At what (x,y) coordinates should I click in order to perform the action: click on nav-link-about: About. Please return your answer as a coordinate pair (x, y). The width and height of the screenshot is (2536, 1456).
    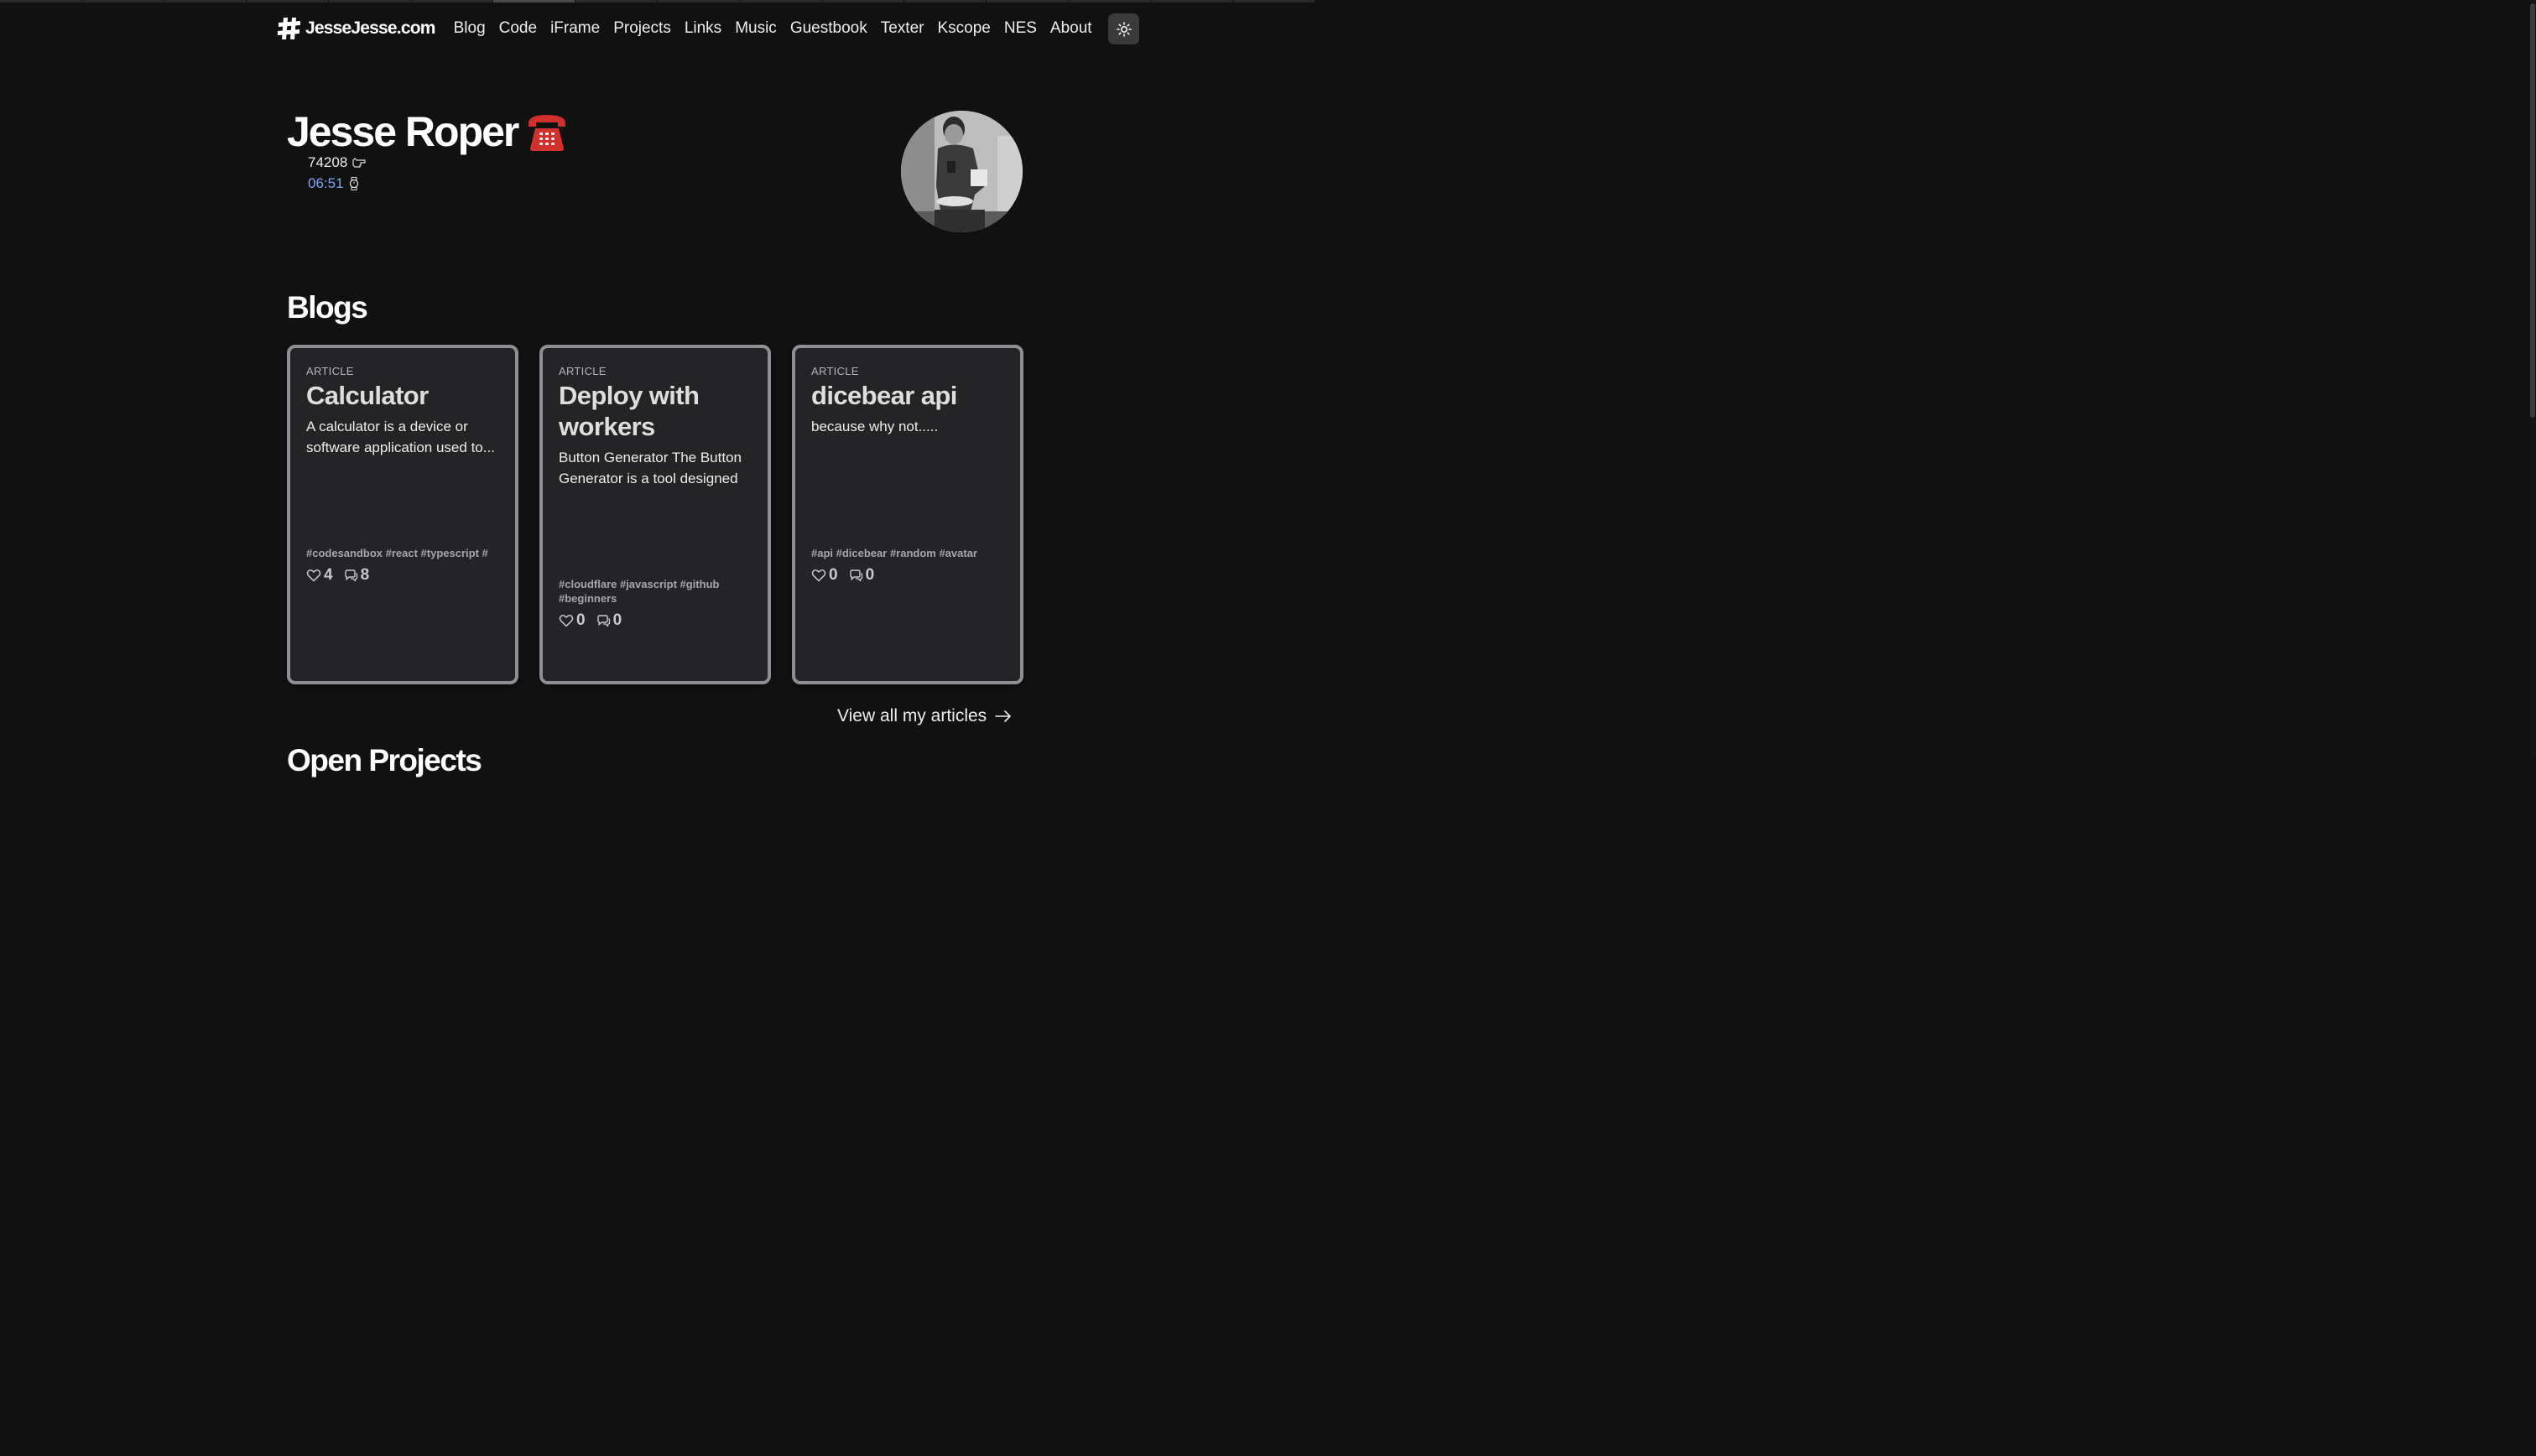
    Looking at the image, I should click on (1071, 29).